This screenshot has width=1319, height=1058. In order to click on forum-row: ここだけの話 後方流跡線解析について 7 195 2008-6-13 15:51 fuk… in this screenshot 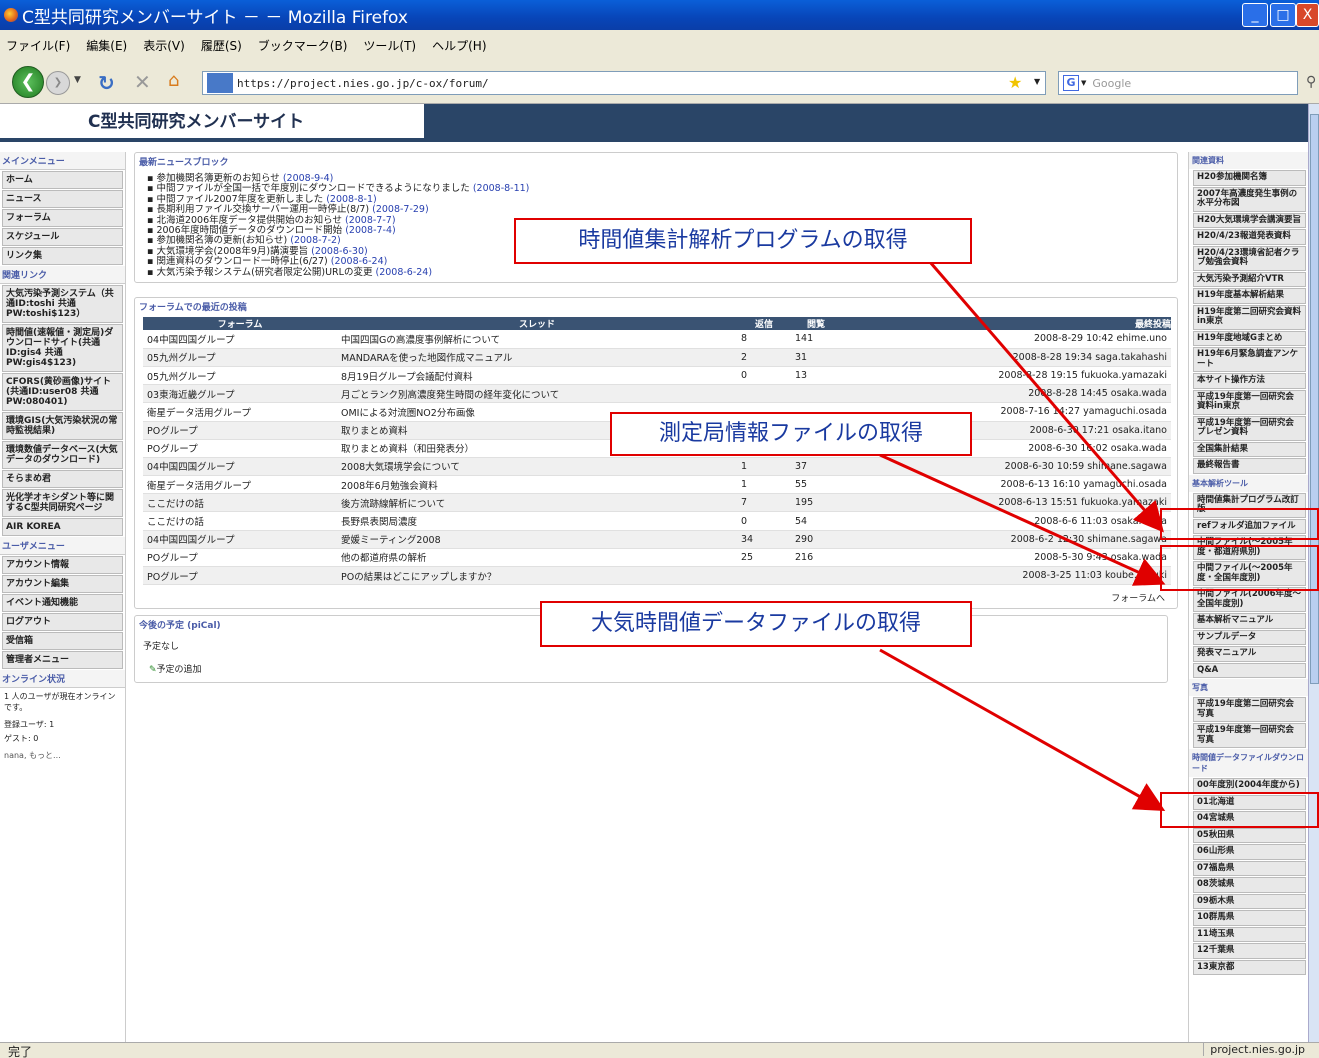, I will do `click(657, 503)`.